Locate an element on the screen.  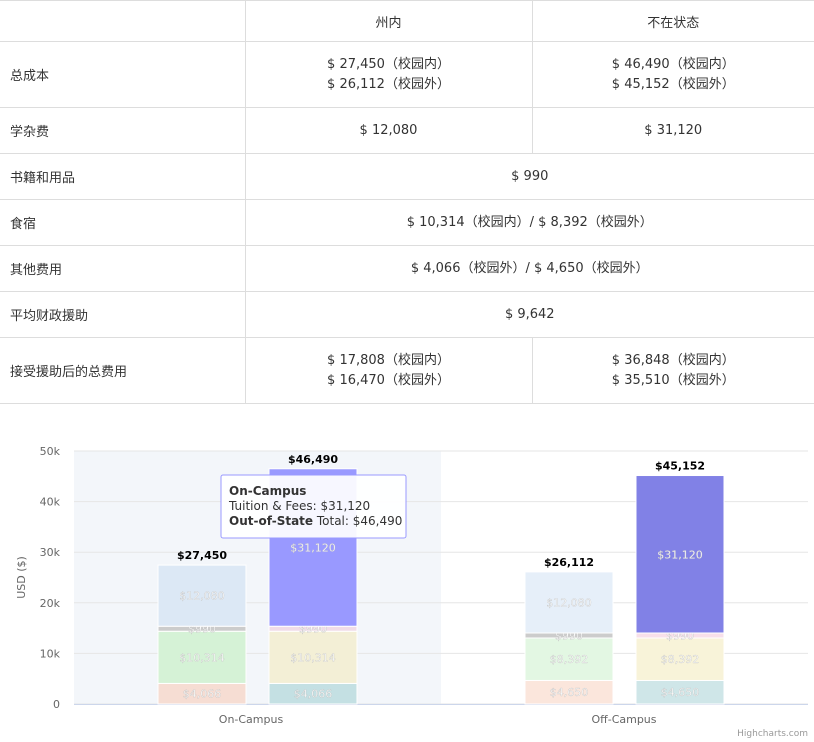
cell-value: $ 12,080 is located at coordinates (389, 130).